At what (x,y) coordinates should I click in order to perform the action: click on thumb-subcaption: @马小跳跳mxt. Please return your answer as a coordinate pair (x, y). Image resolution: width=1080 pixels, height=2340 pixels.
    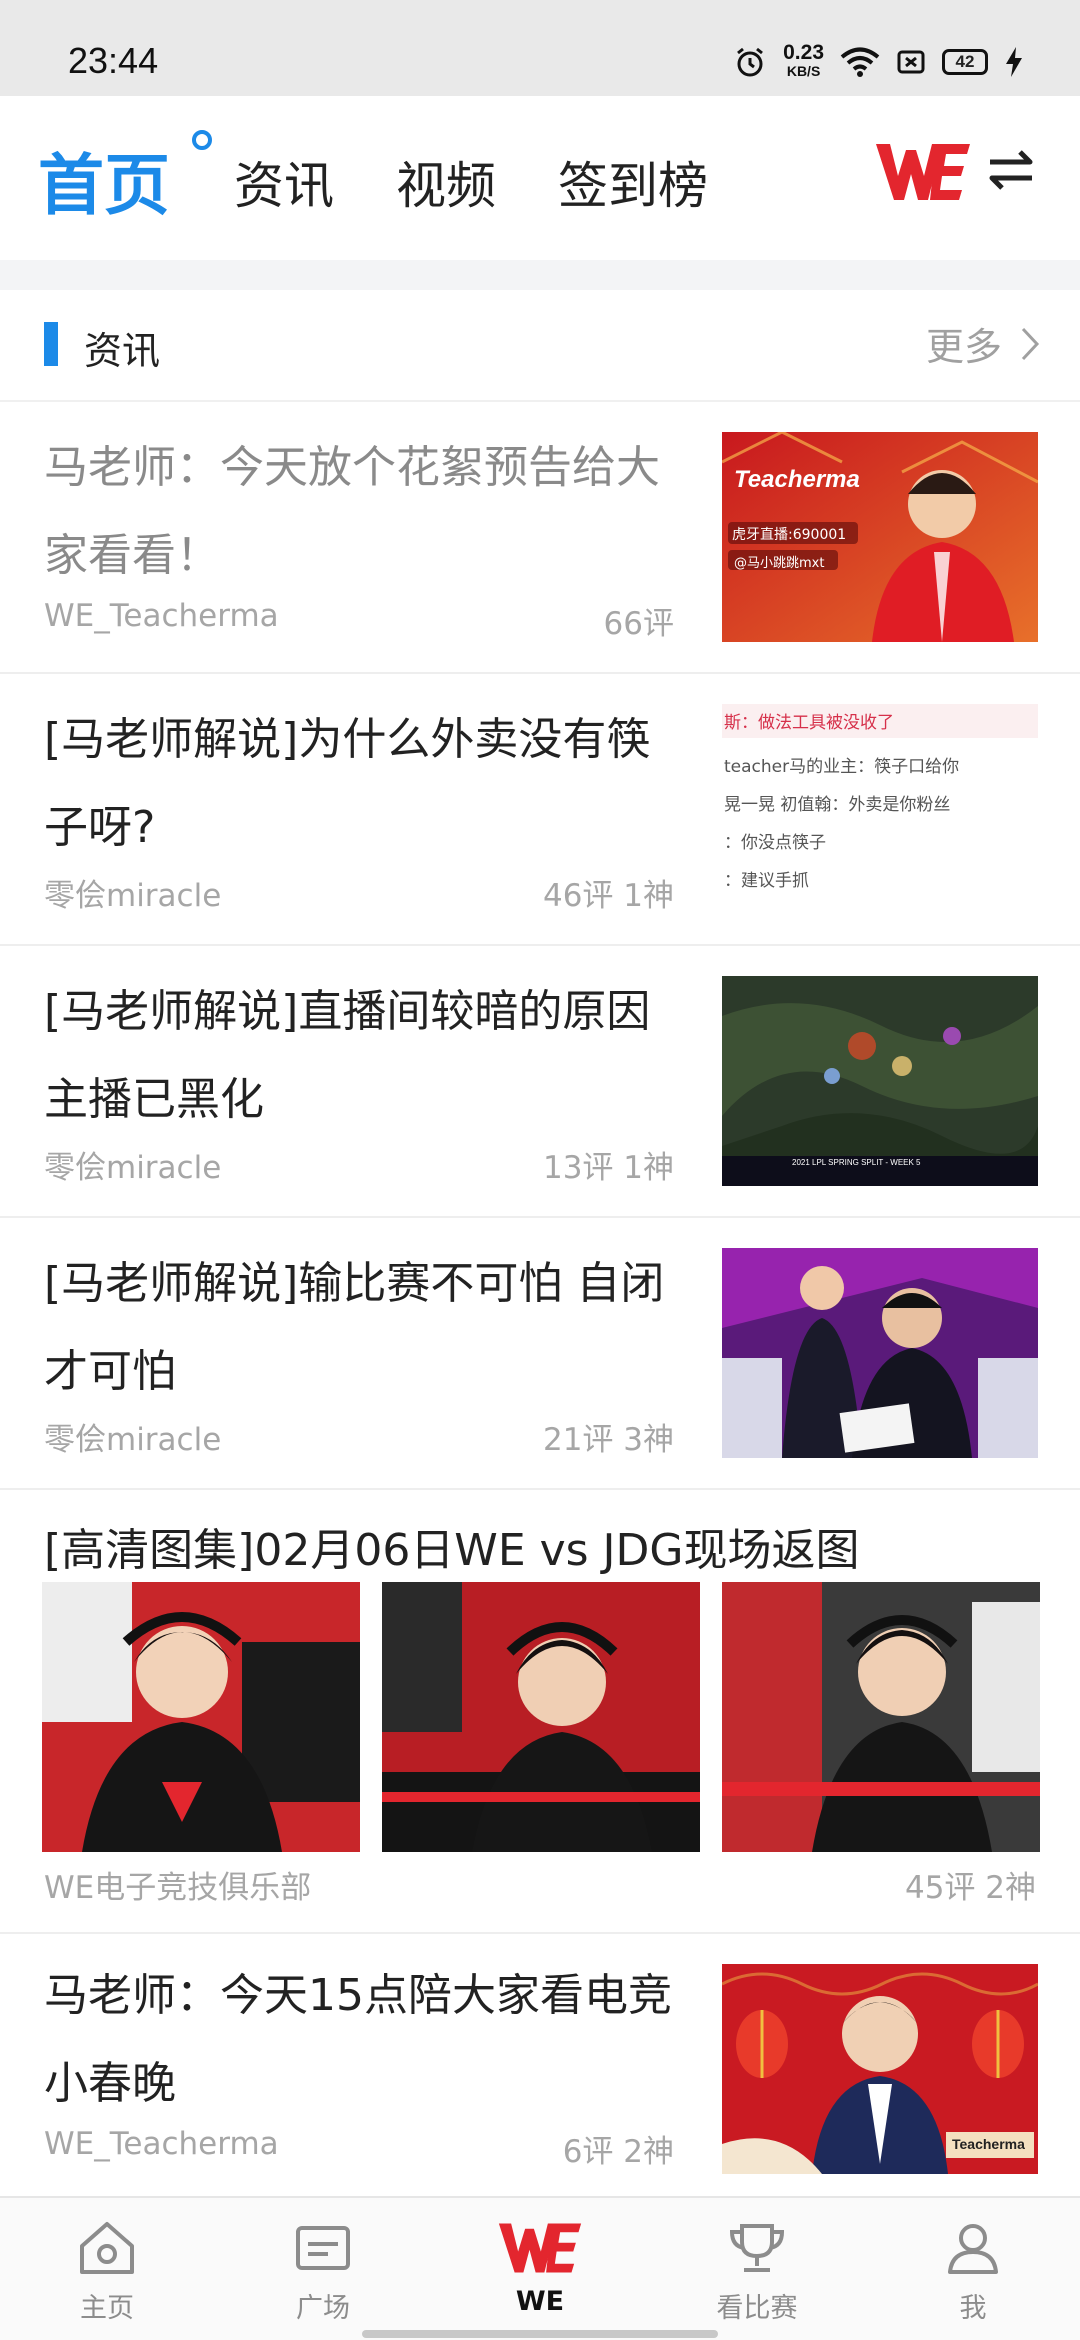
    Looking at the image, I should click on (779, 563).